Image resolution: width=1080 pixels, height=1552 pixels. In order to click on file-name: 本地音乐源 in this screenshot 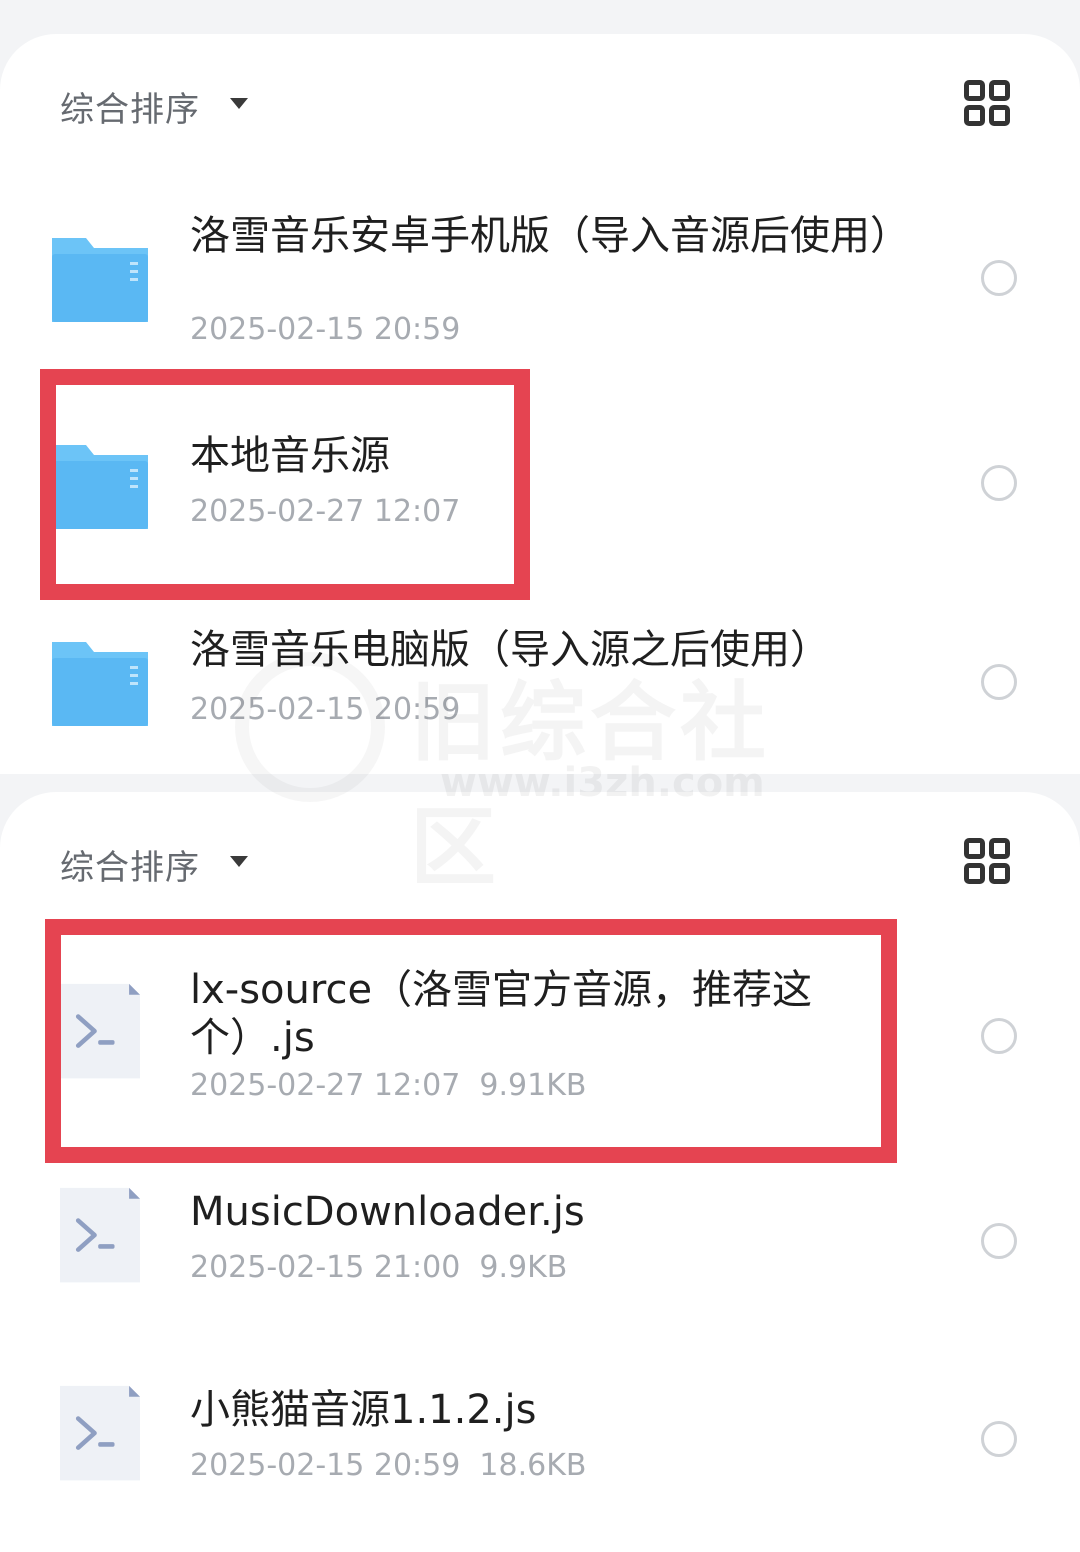, I will do `click(290, 456)`.